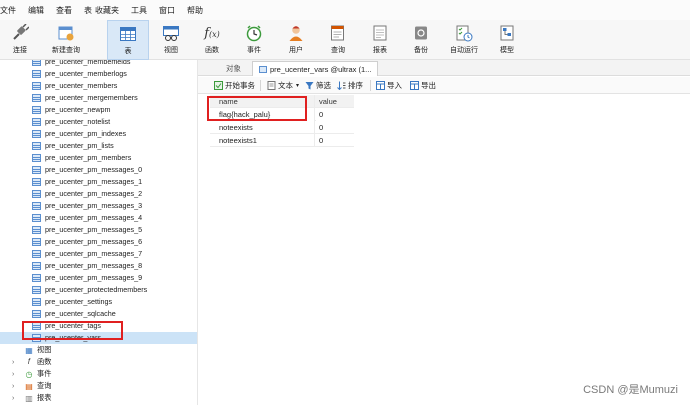 This screenshot has height=405, width=690. Describe the element at coordinates (94, 205) in the screenshot. I see `tree-item-label: pre_ucenter_pm_messages_3` at that location.